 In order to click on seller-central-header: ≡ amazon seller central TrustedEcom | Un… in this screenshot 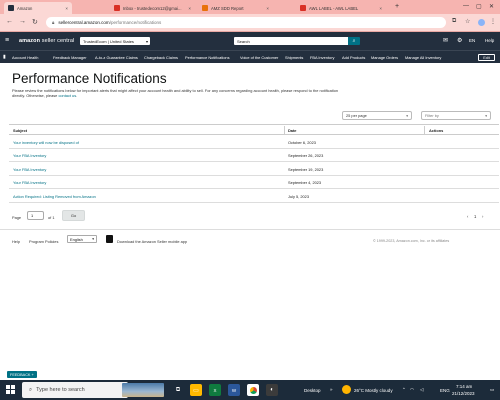, I will do `click(250, 41)`.